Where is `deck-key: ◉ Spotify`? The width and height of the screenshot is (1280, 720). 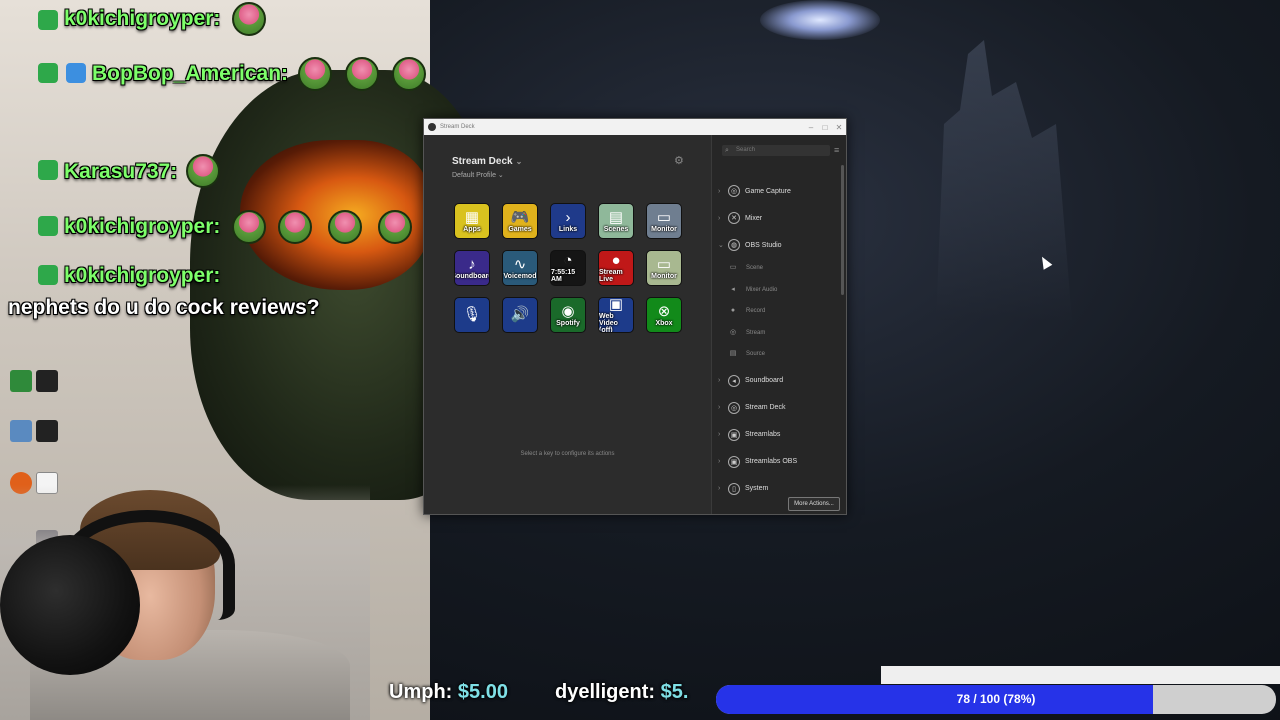 deck-key: ◉ Spotify is located at coordinates (568, 315).